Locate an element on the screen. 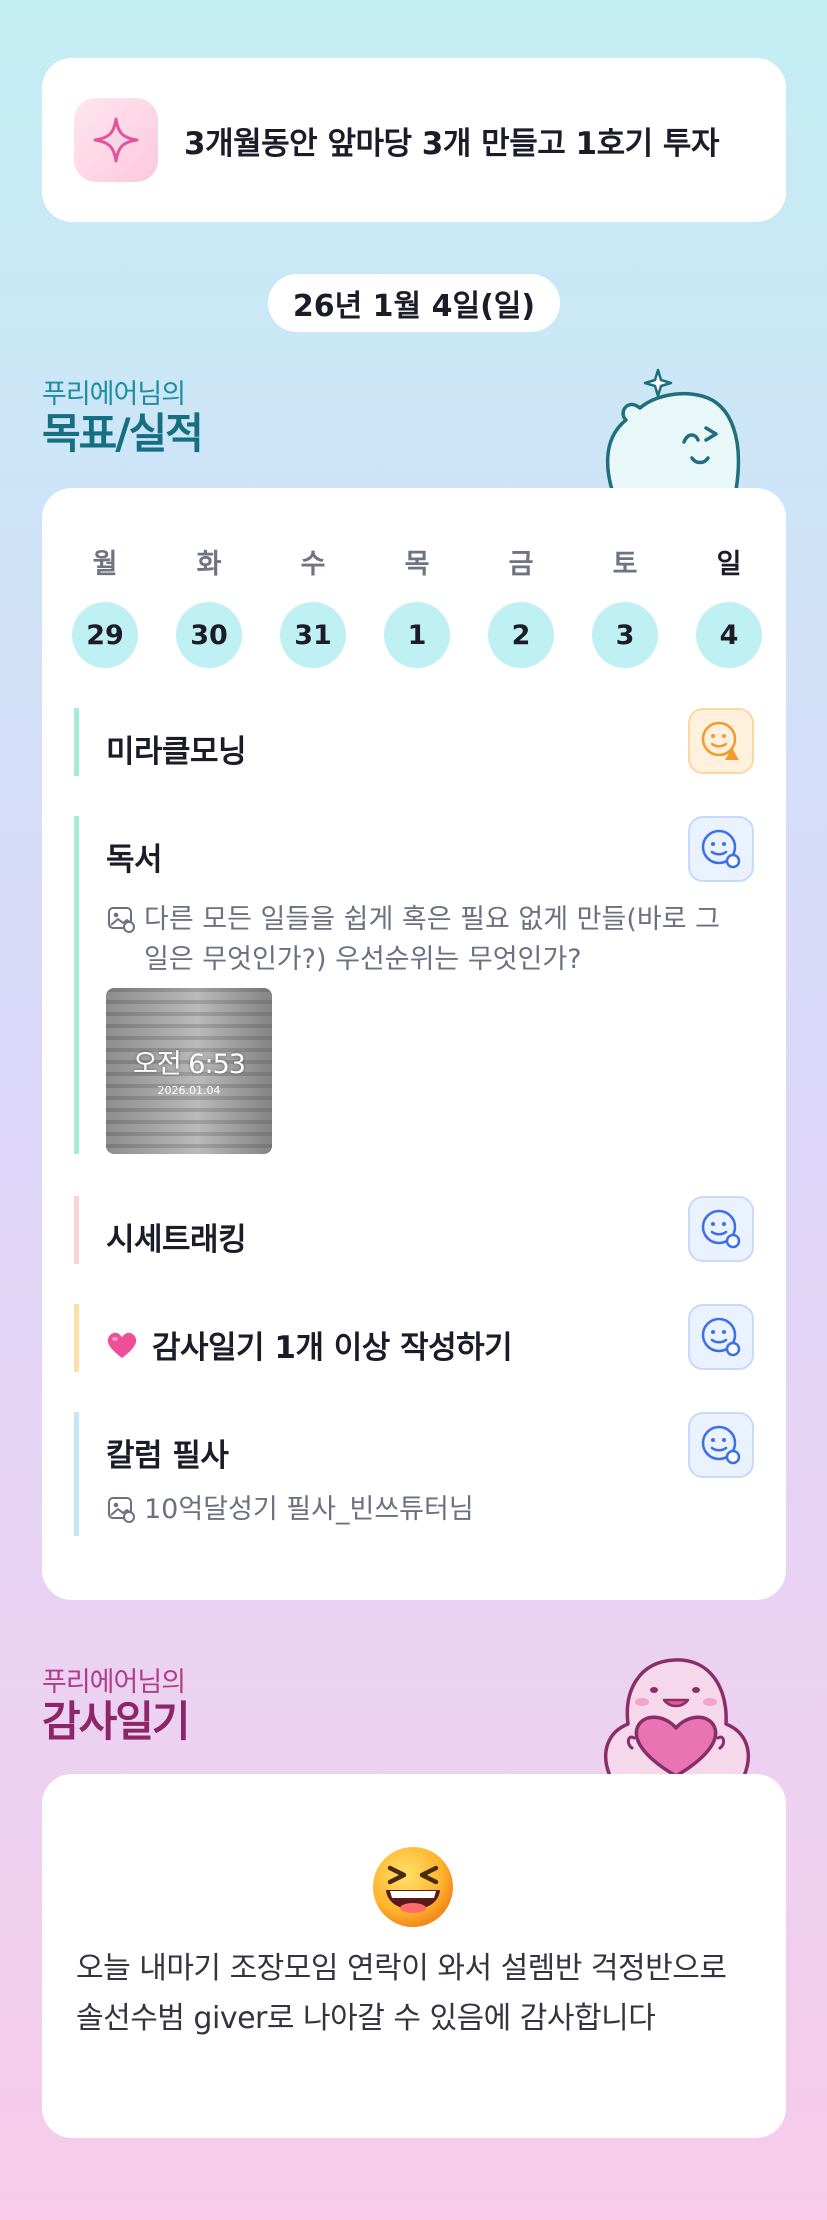 Image resolution: width=827 pixels, height=2220 pixels. day-sat: 토 3 is located at coordinates (625, 605).